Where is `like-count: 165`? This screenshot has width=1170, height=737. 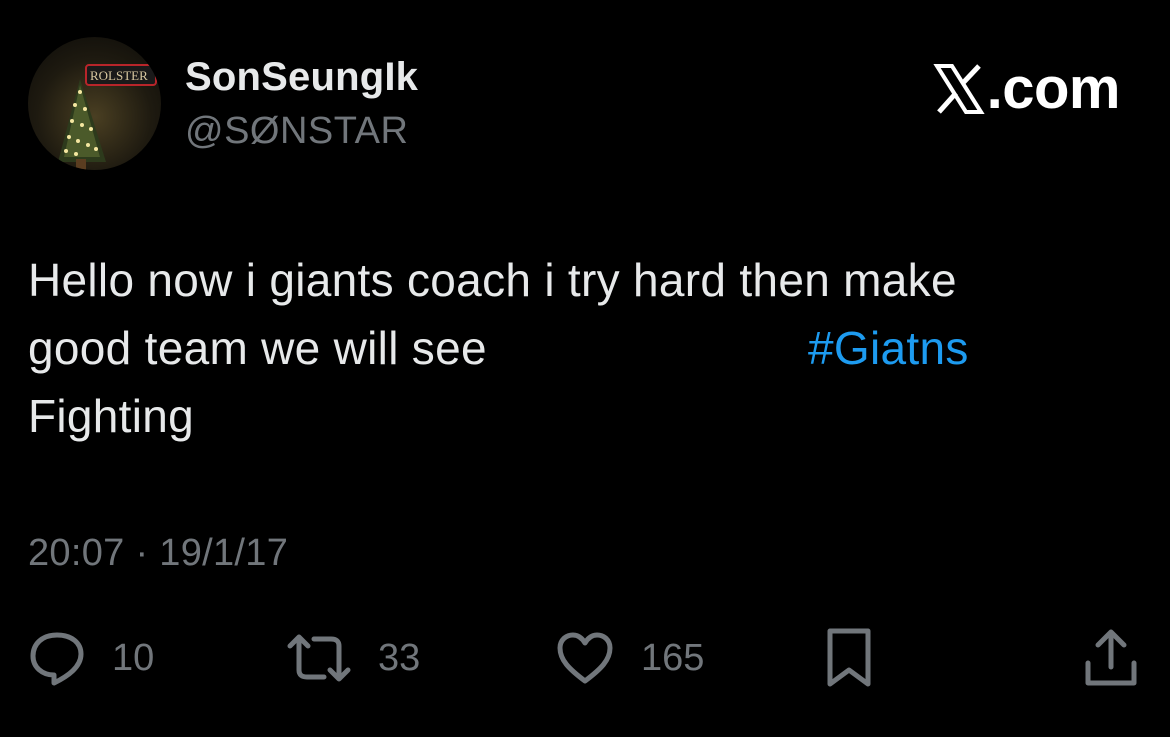
like-count: 165 is located at coordinates (673, 657).